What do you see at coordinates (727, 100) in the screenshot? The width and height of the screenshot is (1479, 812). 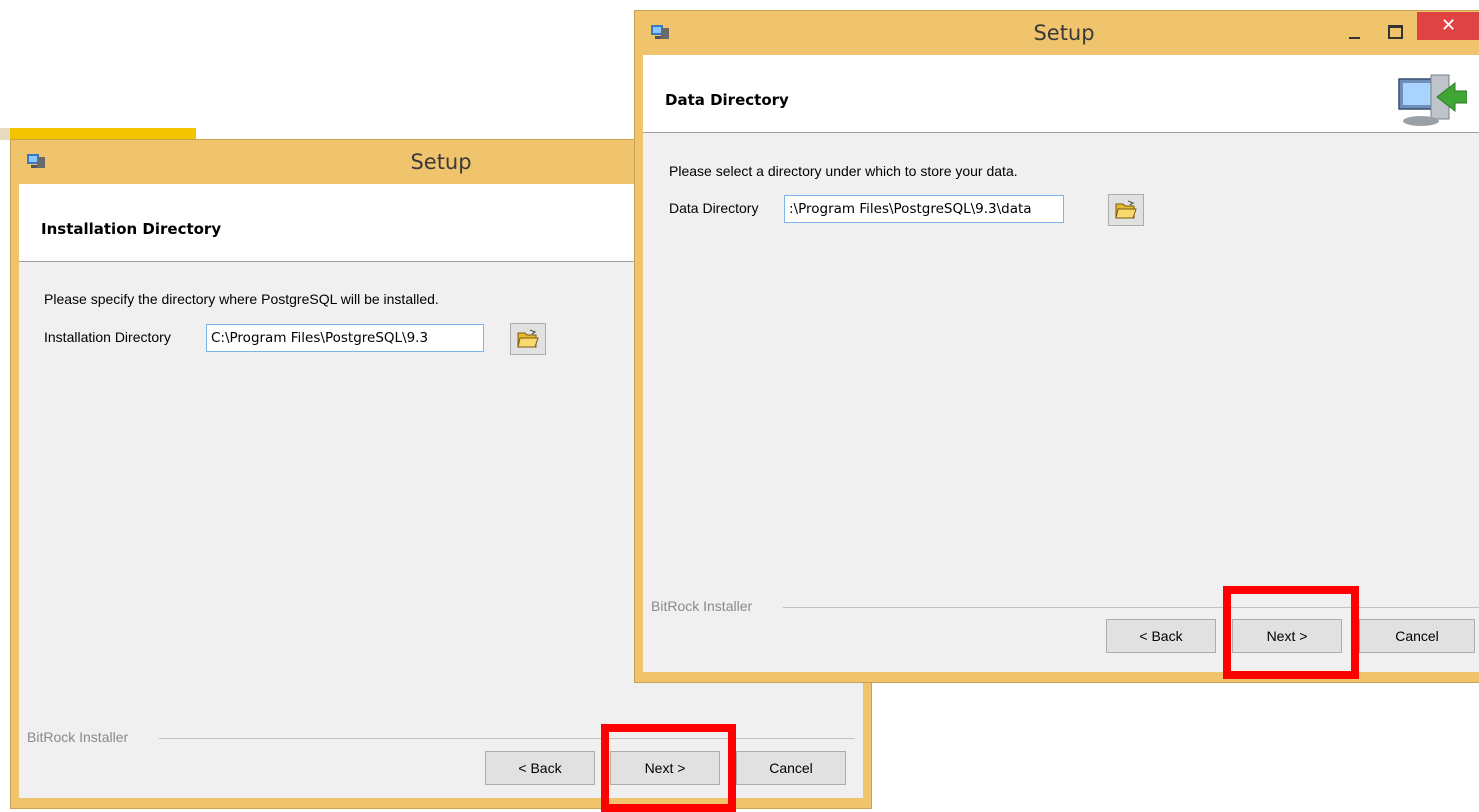 I see `page-title: Data Directory` at bounding box center [727, 100].